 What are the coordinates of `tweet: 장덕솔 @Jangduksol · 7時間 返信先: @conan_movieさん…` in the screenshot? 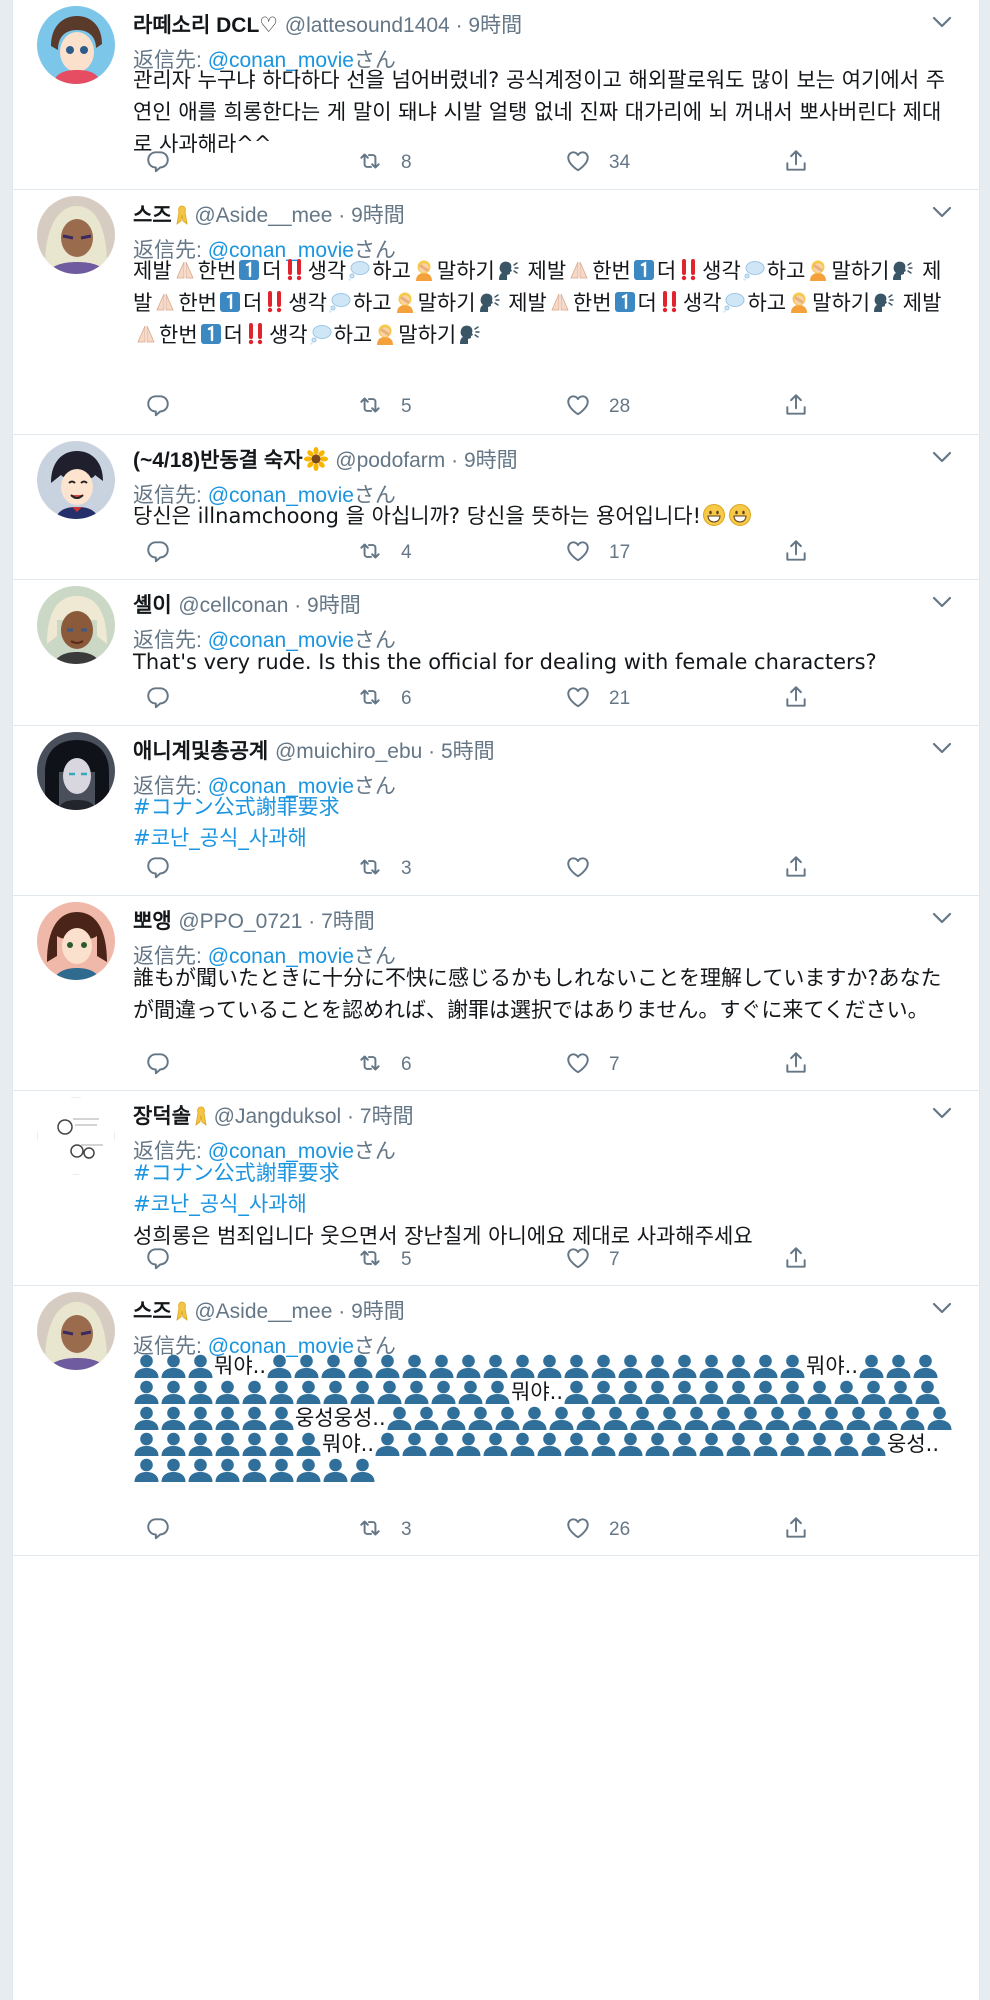 It's located at (496, 1188).